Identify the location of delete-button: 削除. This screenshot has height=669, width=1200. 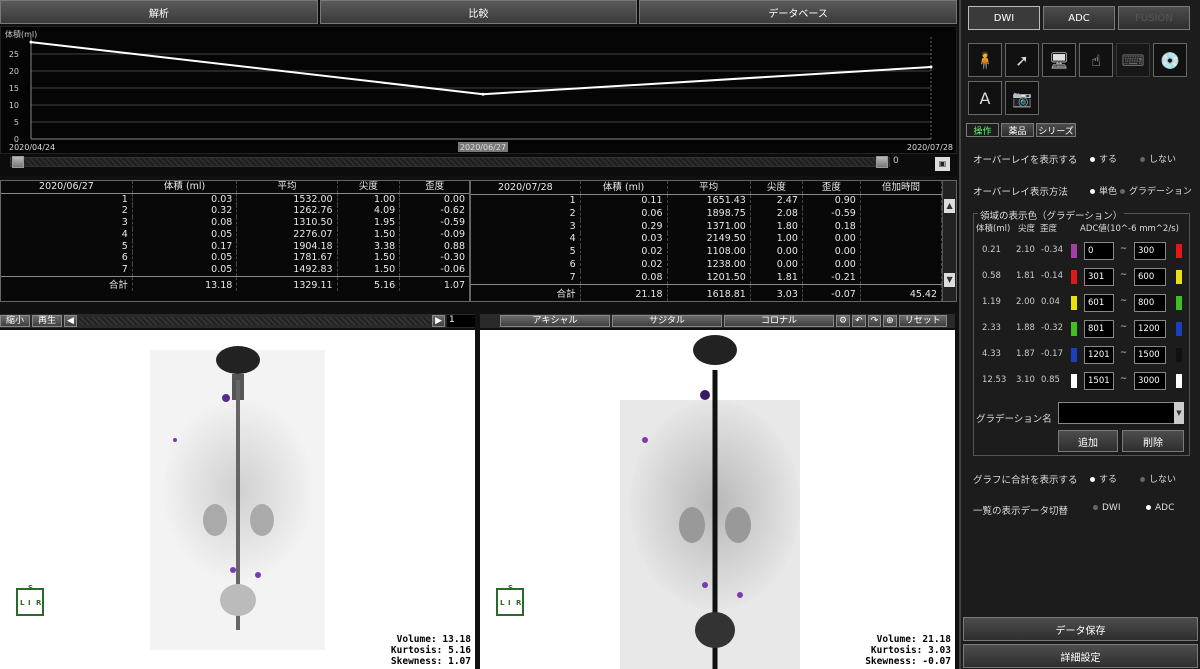
(1153, 441).